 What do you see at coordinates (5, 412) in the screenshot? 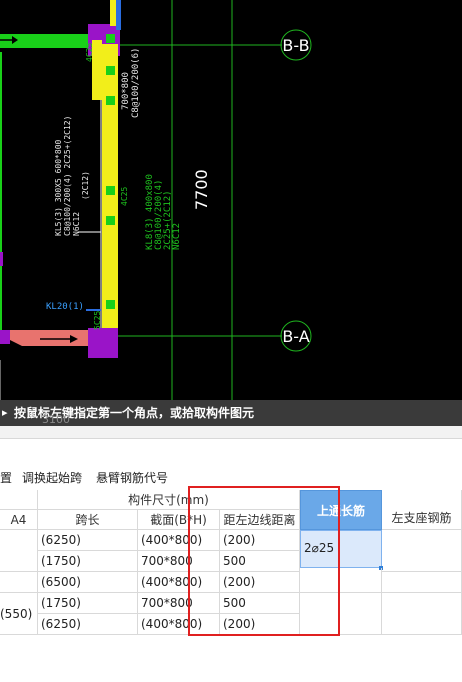
I see `prompt-arrow-icon: ▸` at bounding box center [5, 412].